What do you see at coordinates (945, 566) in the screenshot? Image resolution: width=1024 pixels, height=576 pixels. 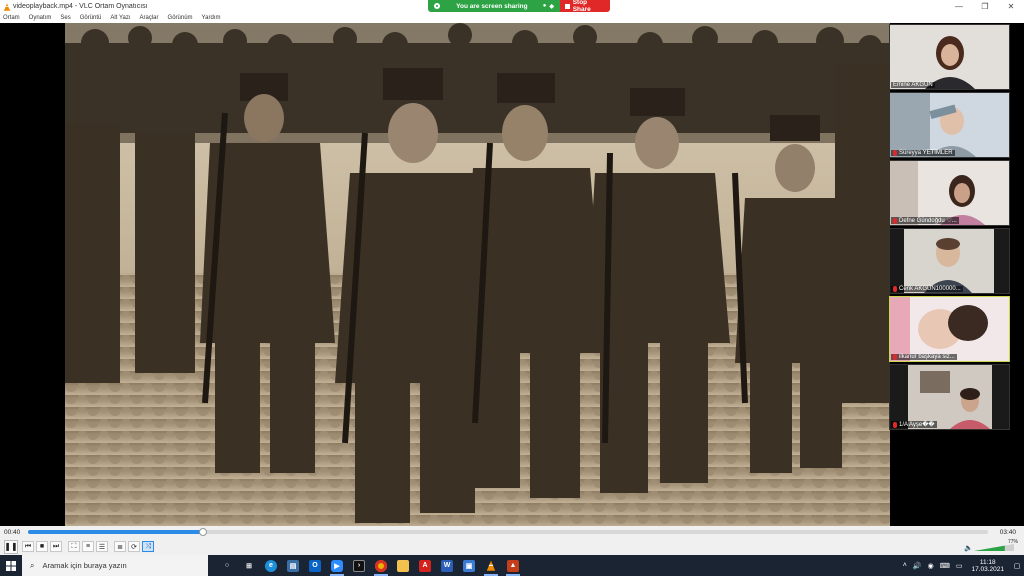 I see `keyboard-icon: ⌨` at bounding box center [945, 566].